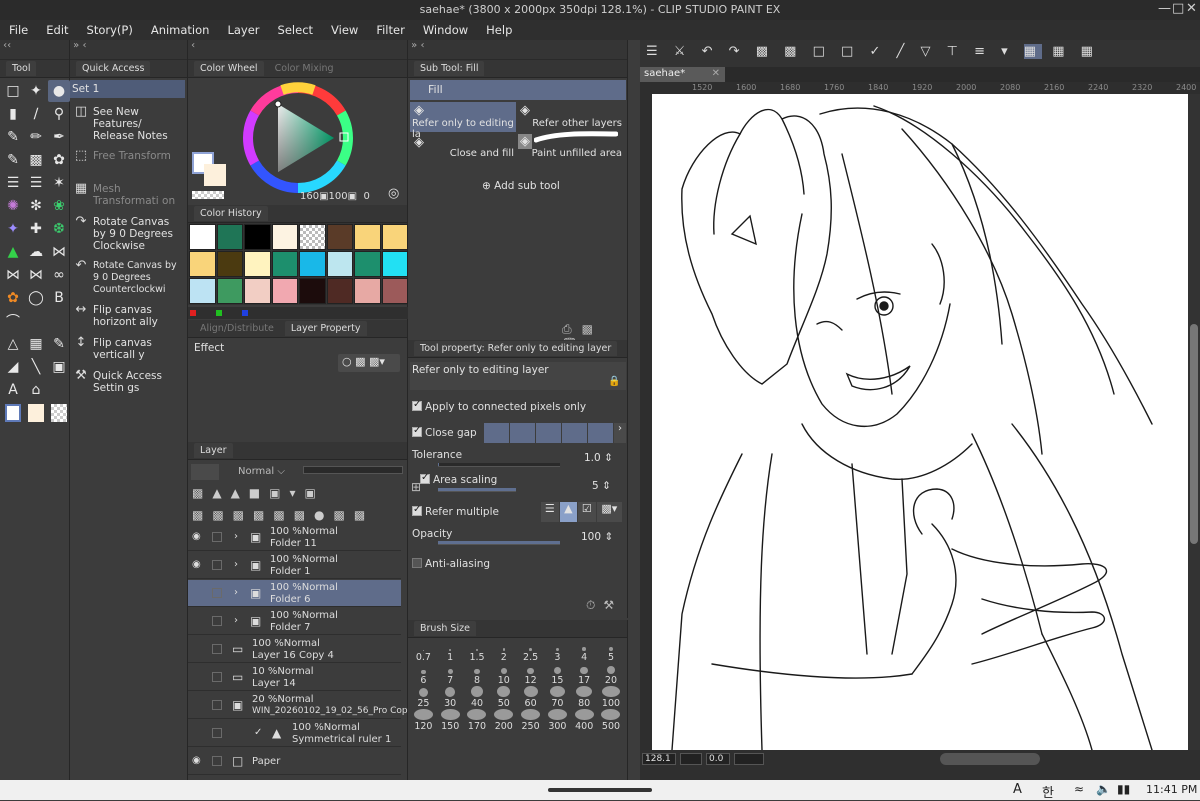 Image resolution: width=1200 pixels, height=801 pixels. Describe the element at coordinates (1178, 8) in the screenshot. I see `maximize-icon: □` at that location.